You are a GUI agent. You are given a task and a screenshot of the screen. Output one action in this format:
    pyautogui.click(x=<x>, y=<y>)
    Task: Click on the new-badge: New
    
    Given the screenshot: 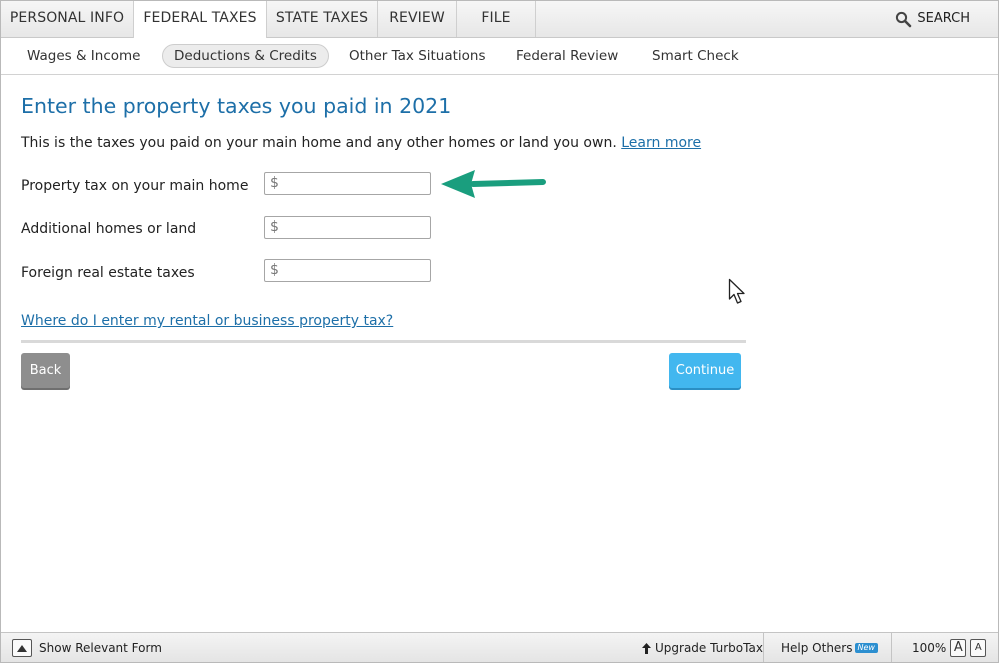 What is the action you would take?
    pyautogui.click(x=866, y=648)
    